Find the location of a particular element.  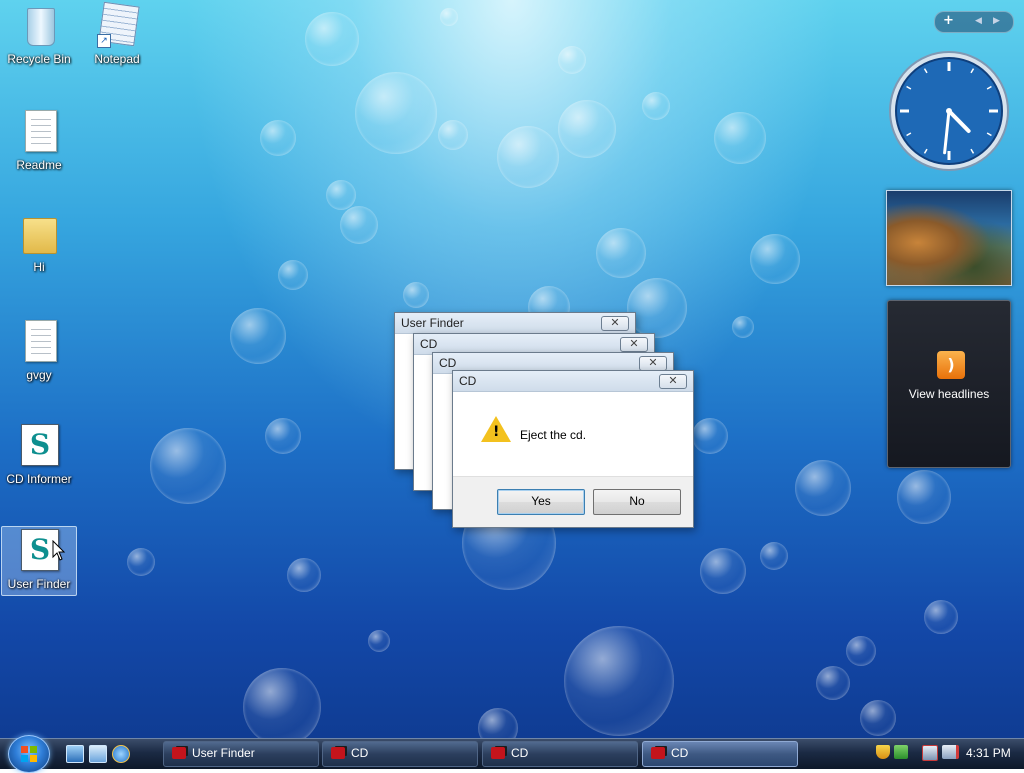

desktop-icon-hi-folder: Hi is located at coordinates (39, 245).